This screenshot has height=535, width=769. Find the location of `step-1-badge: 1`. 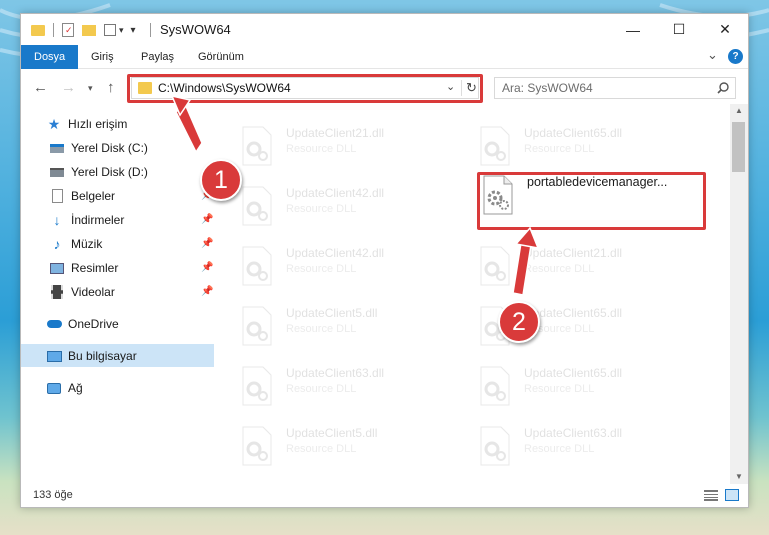

step-1-badge: 1 is located at coordinates (221, 180).